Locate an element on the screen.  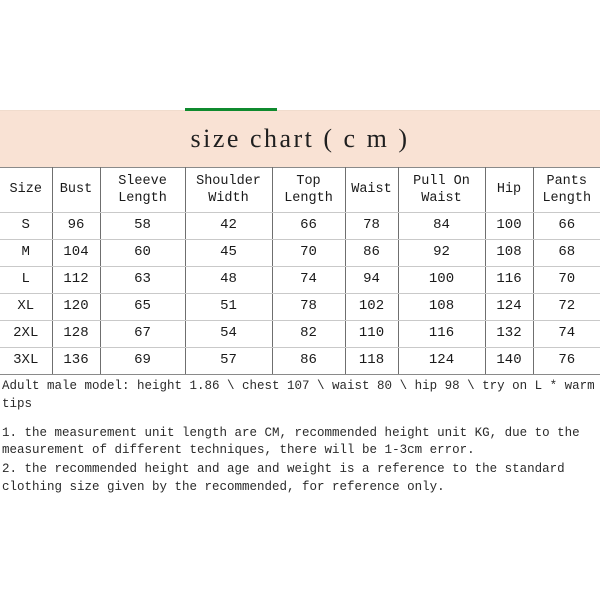
table-row: 2XL 128 67 54 82 110 116 132 74 is located at coordinates (300, 334).